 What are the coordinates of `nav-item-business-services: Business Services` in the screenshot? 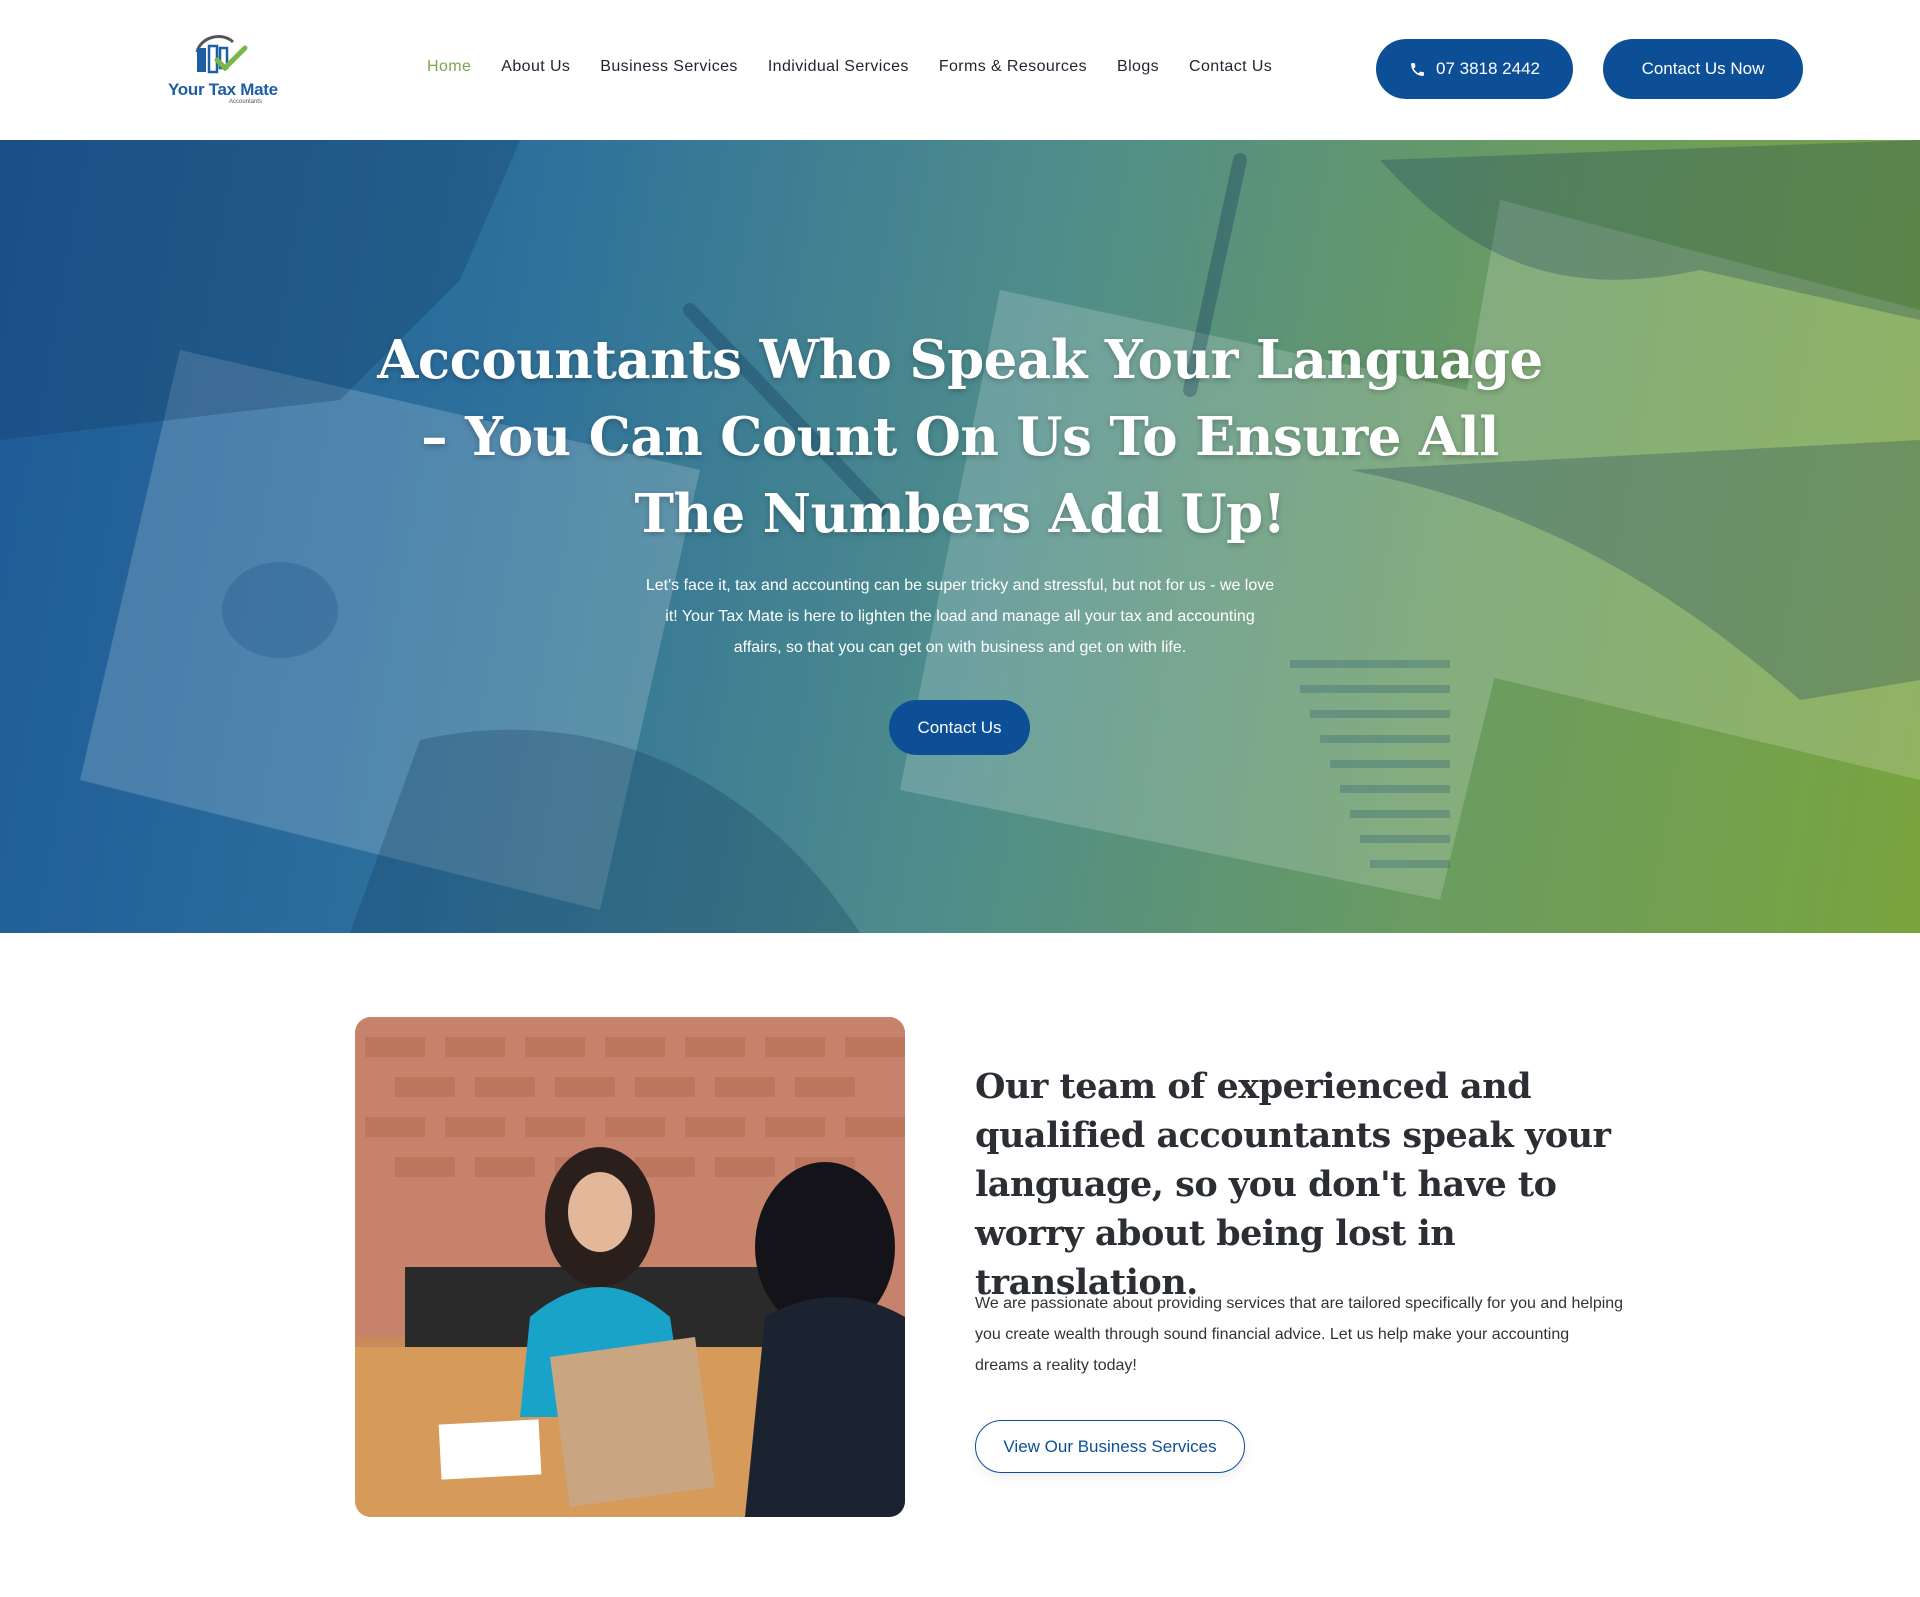 It's located at (669, 67).